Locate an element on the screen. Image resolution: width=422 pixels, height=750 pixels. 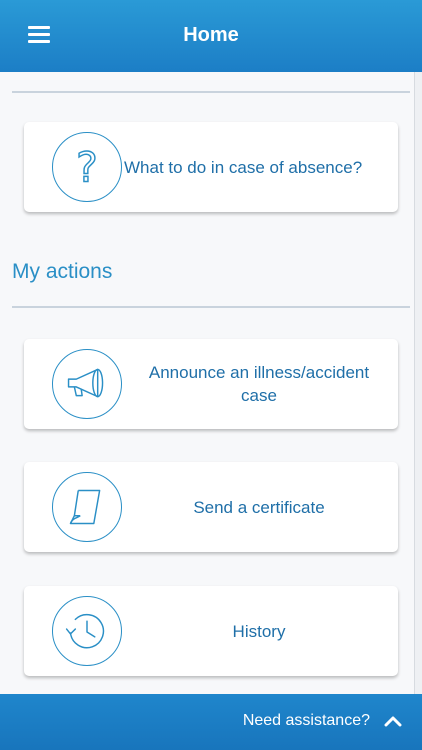
announce-illness-label: Announce an illness/accident case is located at coordinates (259, 384).